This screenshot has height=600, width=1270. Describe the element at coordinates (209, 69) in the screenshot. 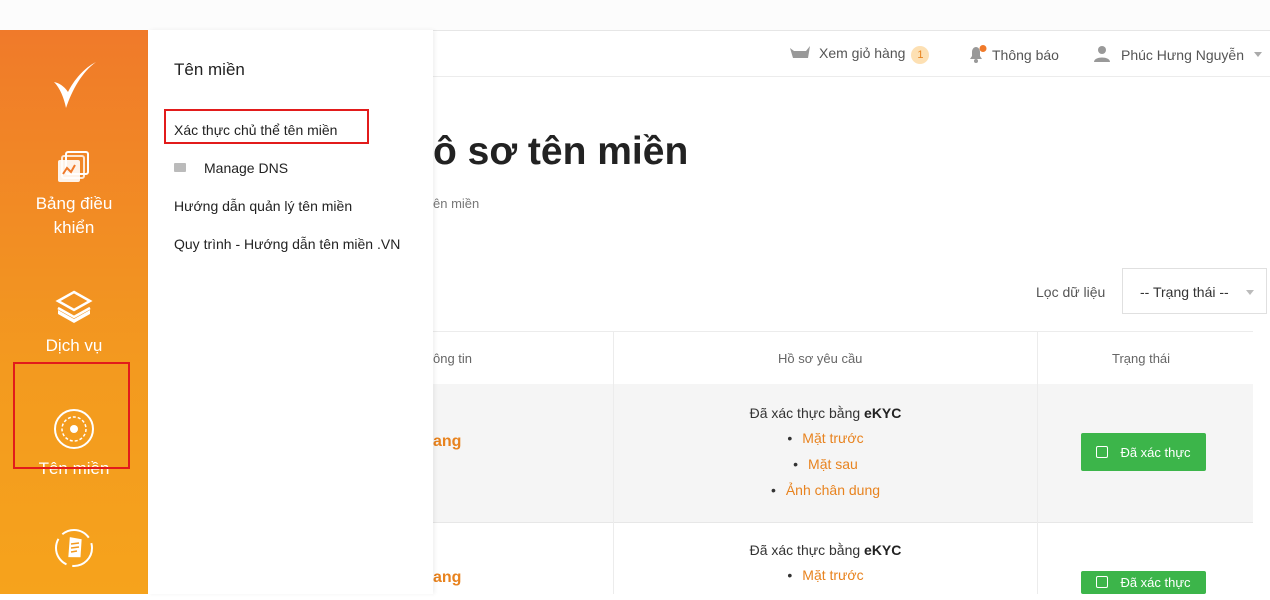

I see `flyout-title: Tên miền` at that location.